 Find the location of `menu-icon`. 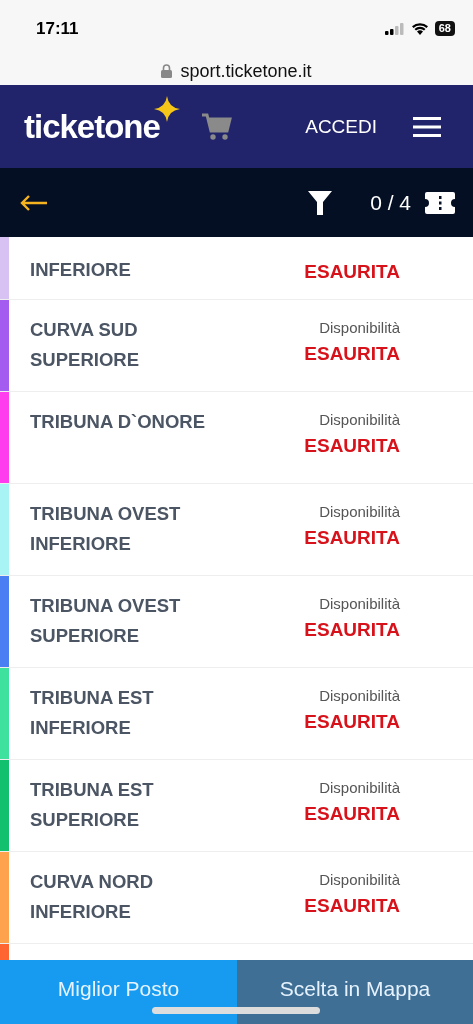

menu-icon is located at coordinates (427, 126).